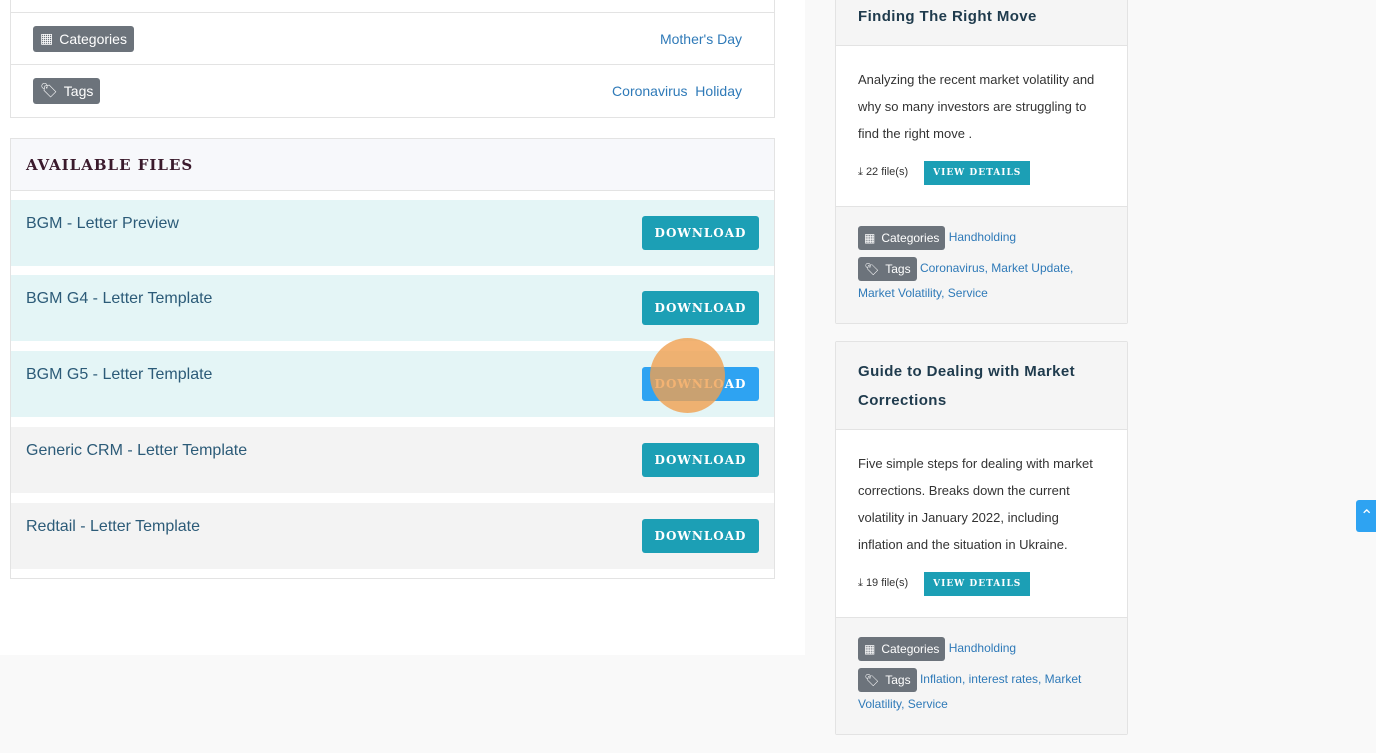 The height and width of the screenshot is (753, 1376). I want to click on tags-row: 🏷 Tags Coronavirus Holiday, so click(392, 90).